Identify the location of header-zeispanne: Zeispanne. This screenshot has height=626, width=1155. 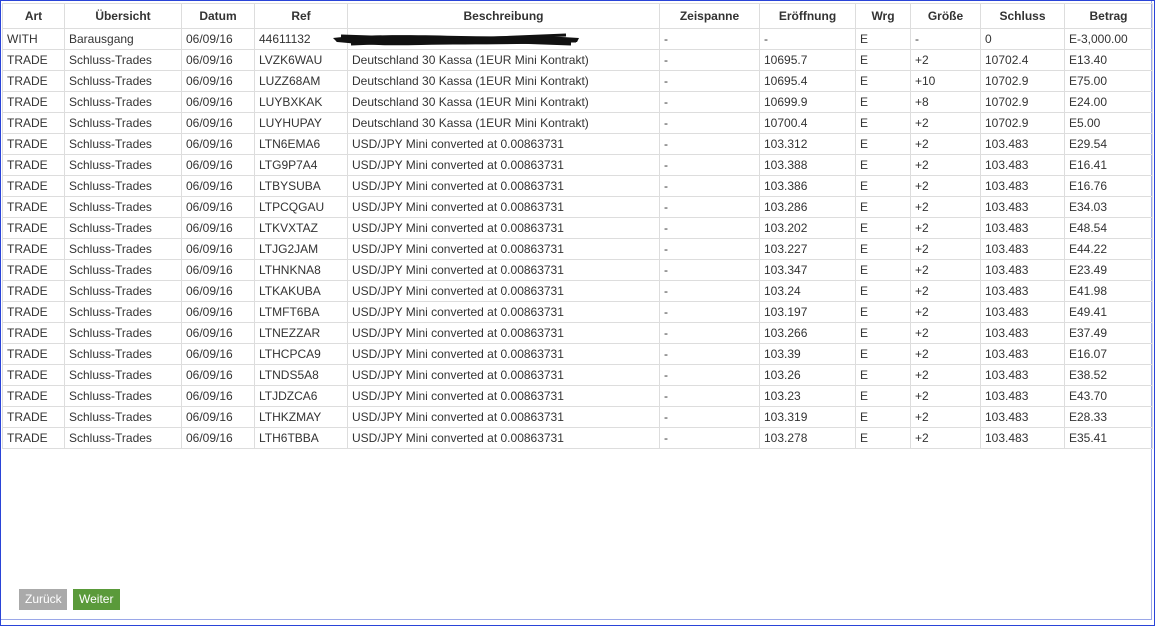
(709, 16).